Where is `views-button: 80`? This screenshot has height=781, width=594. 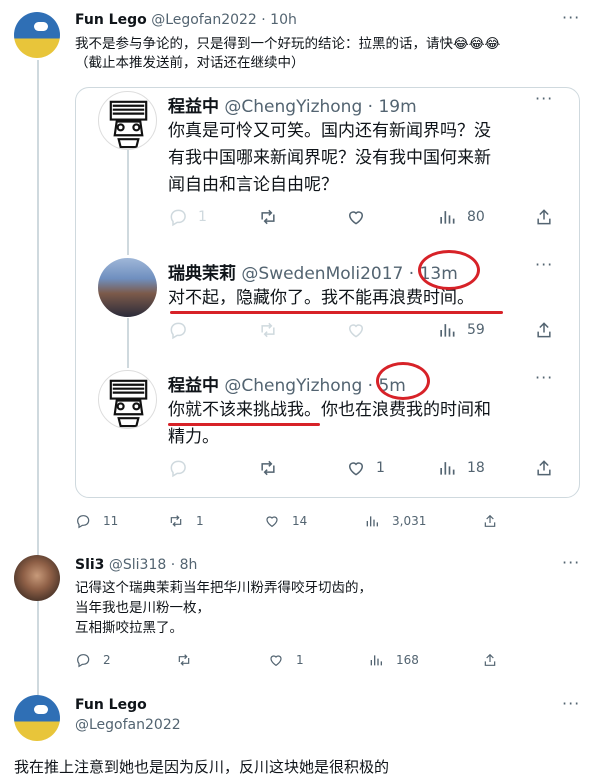 views-button: 80 is located at coordinates (461, 217).